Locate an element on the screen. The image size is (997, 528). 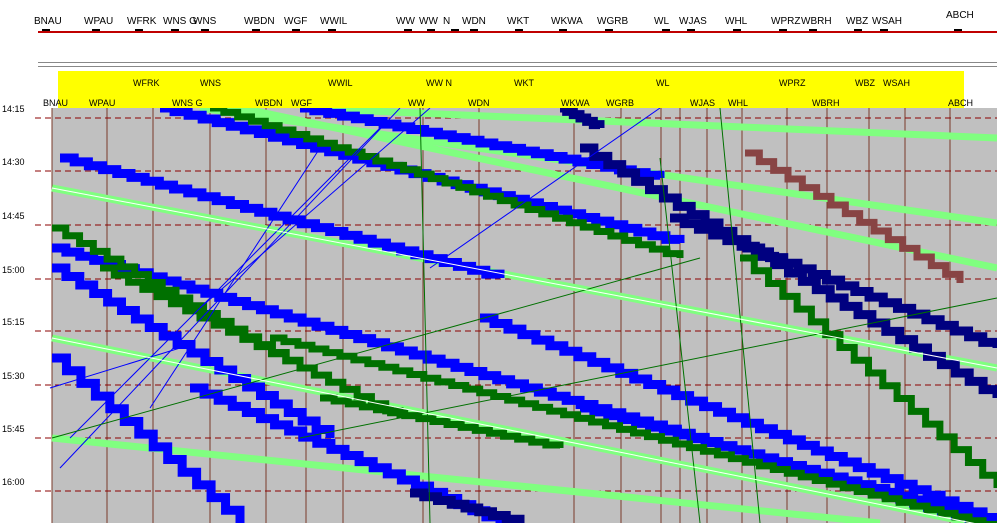
time-label: 14:15 is located at coordinates (13, 109).